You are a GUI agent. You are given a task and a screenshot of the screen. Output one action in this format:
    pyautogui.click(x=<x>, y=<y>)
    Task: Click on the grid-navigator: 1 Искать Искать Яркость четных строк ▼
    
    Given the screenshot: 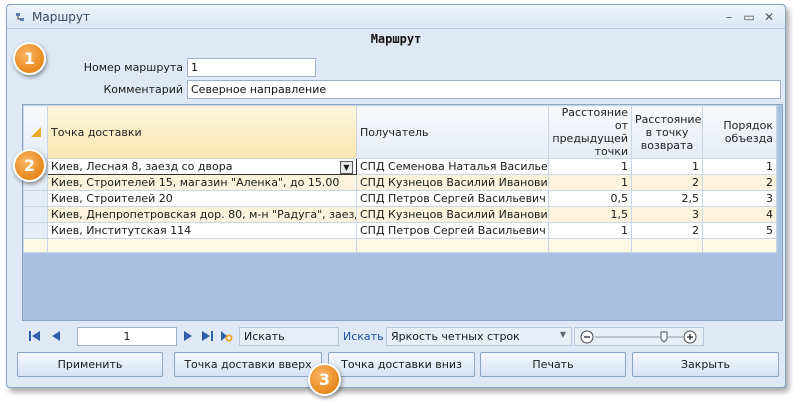 What is the action you would take?
    pyautogui.click(x=402, y=336)
    